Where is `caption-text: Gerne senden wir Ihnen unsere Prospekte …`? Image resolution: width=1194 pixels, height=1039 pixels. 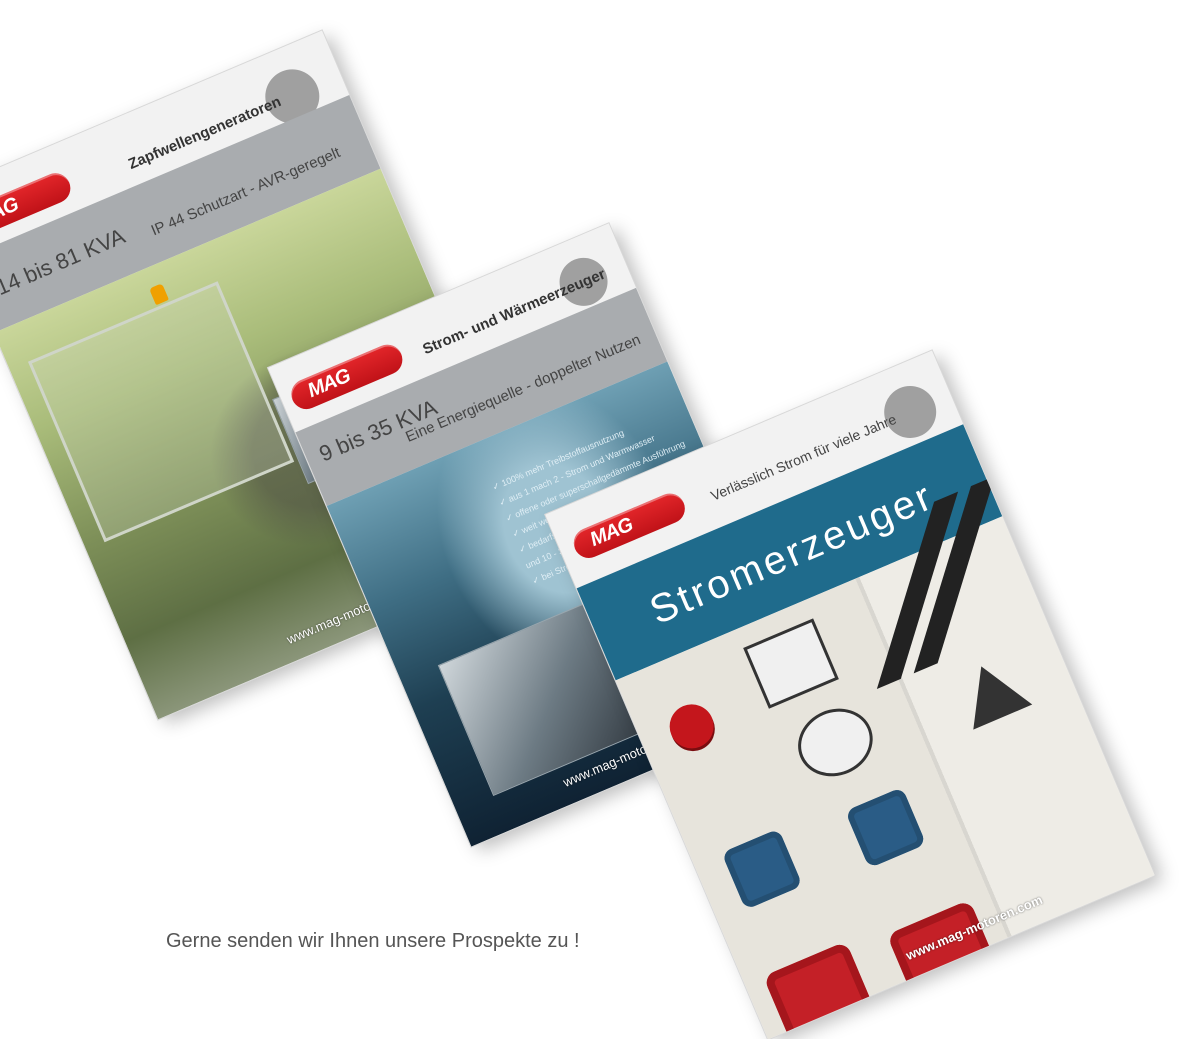
caption-text: Gerne senden wir Ihnen unsere Prospekte … is located at coordinates (373, 941).